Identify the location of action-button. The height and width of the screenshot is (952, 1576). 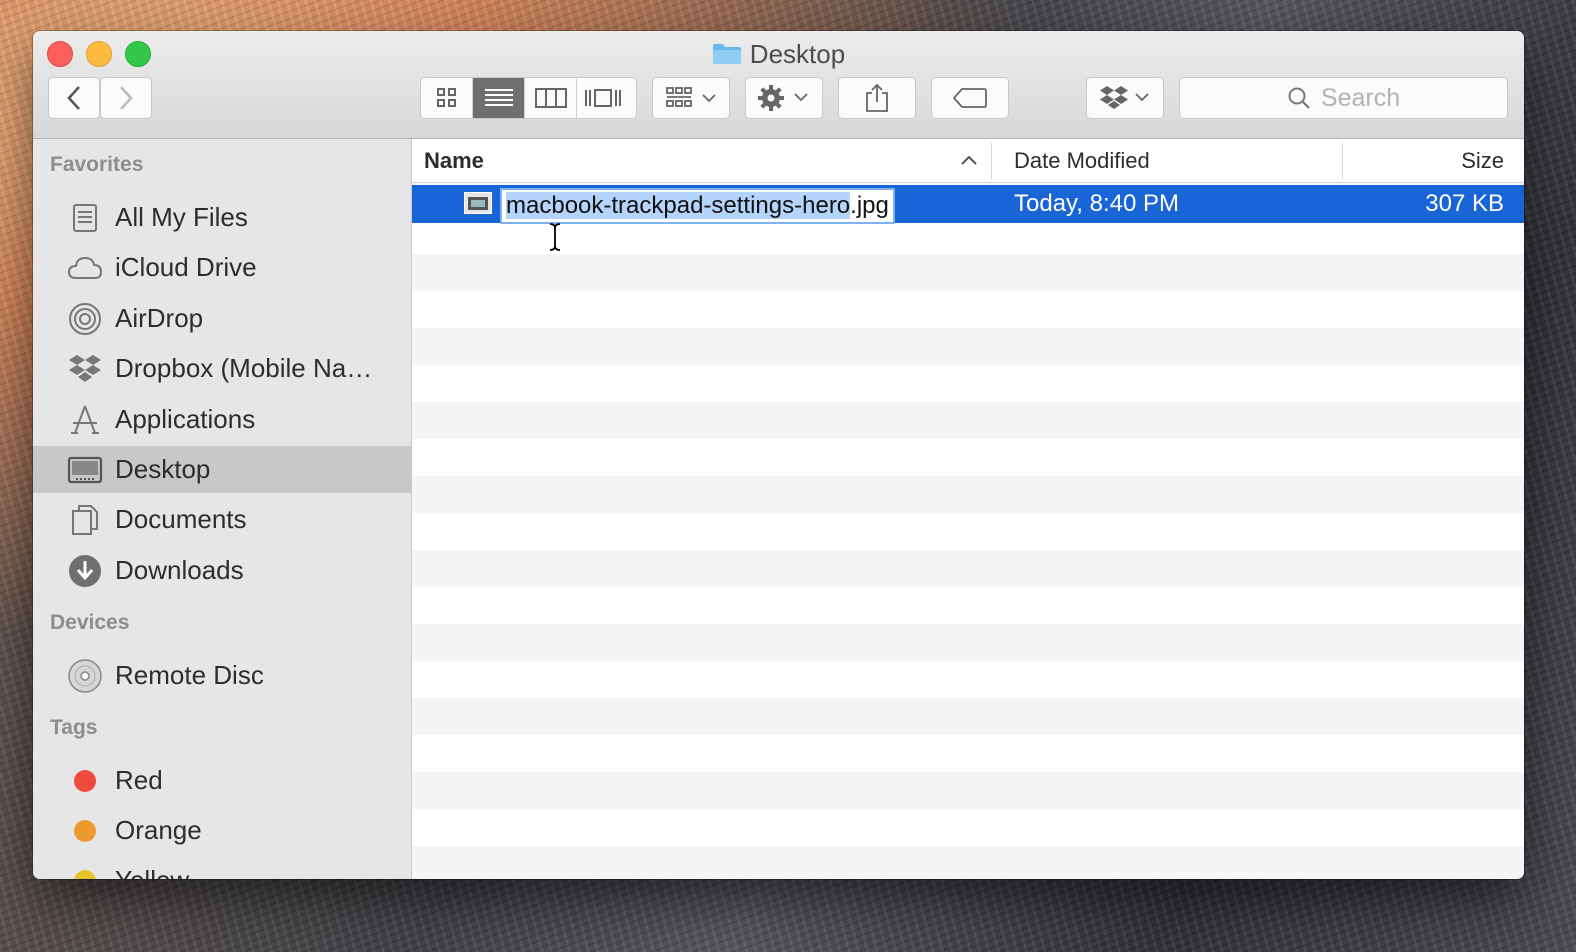
(784, 98).